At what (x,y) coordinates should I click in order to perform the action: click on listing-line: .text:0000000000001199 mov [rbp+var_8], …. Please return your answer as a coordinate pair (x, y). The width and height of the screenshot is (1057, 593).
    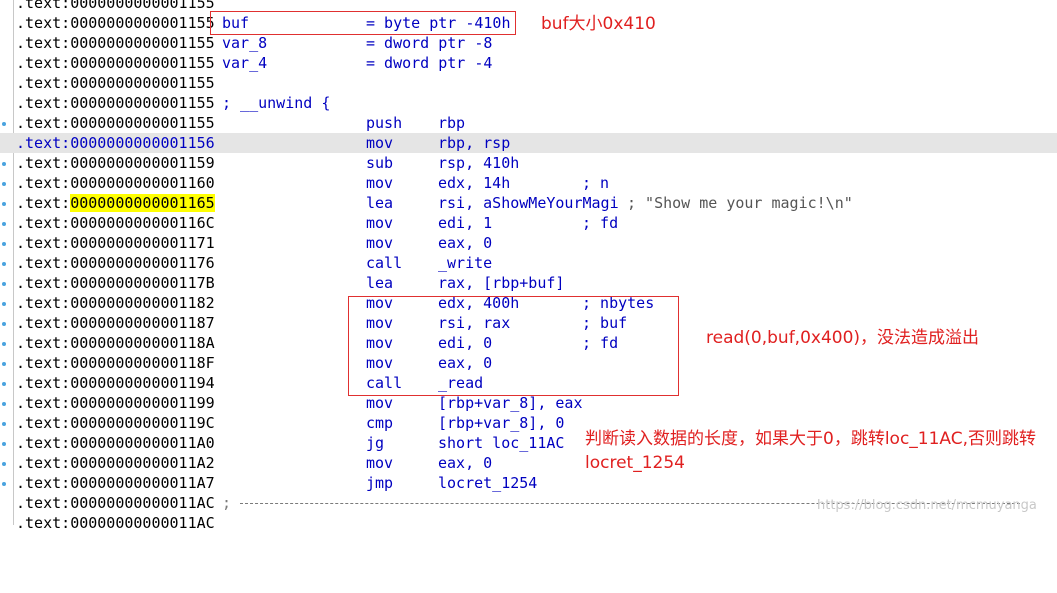
    Looking at the image, I should click on (528, 403).